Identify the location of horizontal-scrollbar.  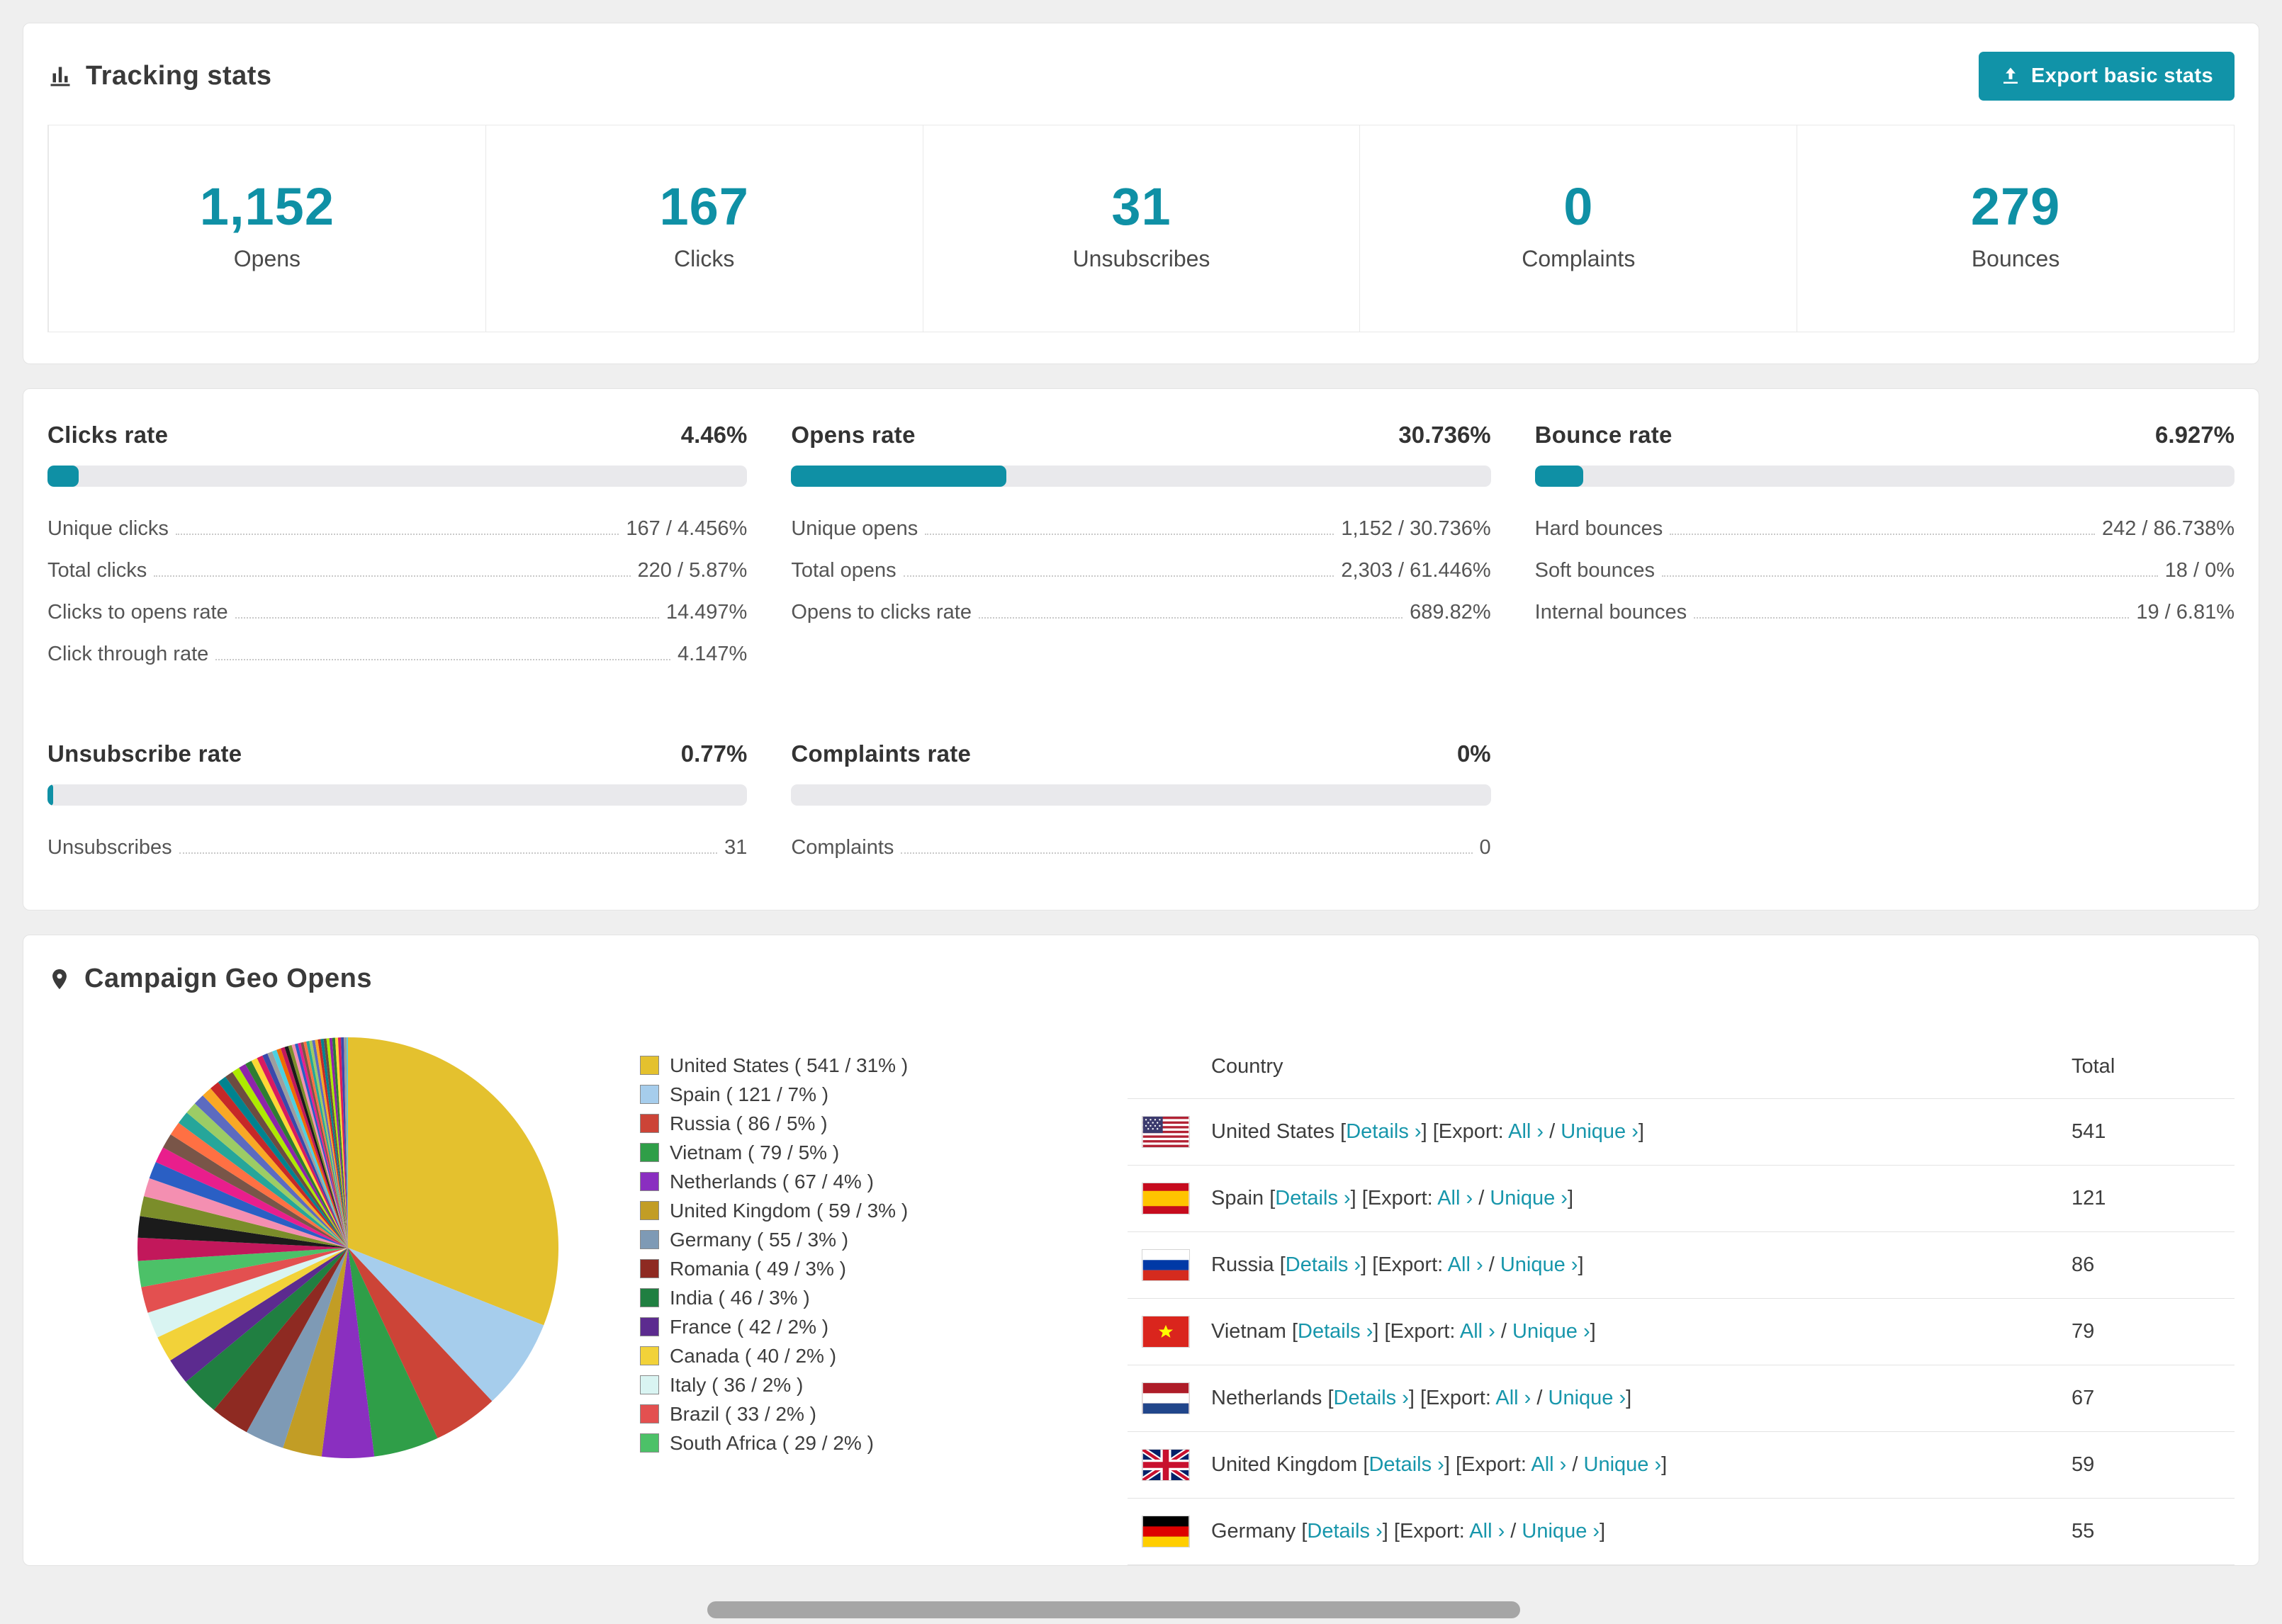
(1113, 1610).